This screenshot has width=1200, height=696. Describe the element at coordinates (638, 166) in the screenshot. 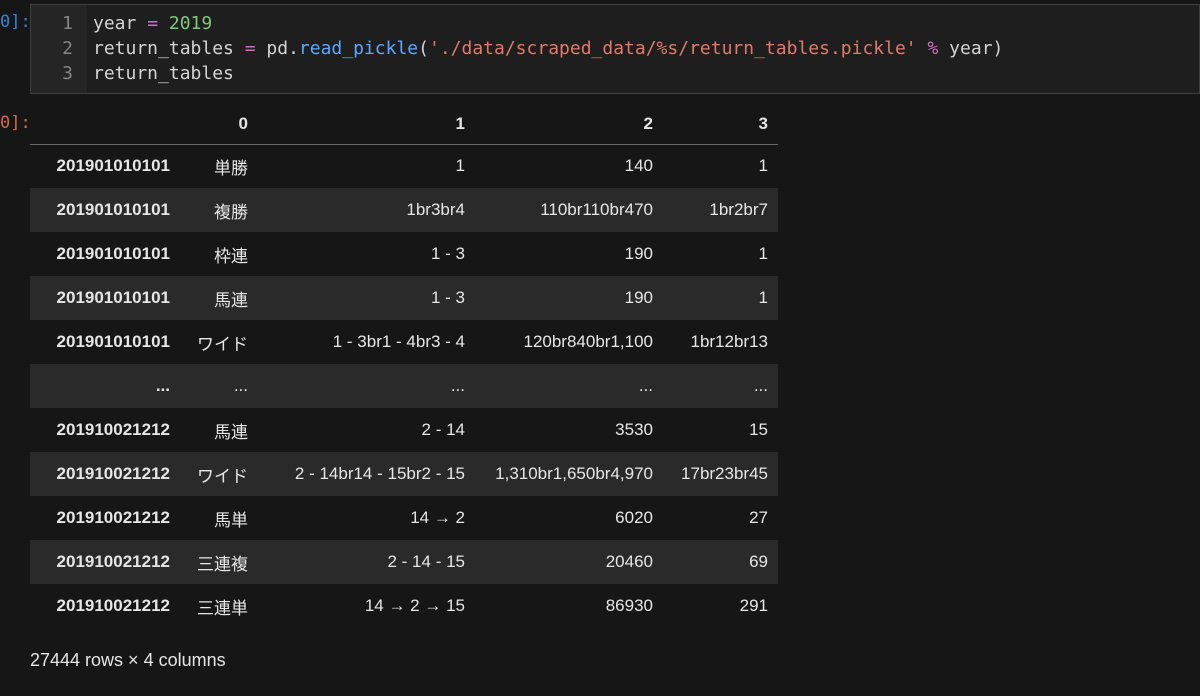

I see `table-cell: 140` at that location.